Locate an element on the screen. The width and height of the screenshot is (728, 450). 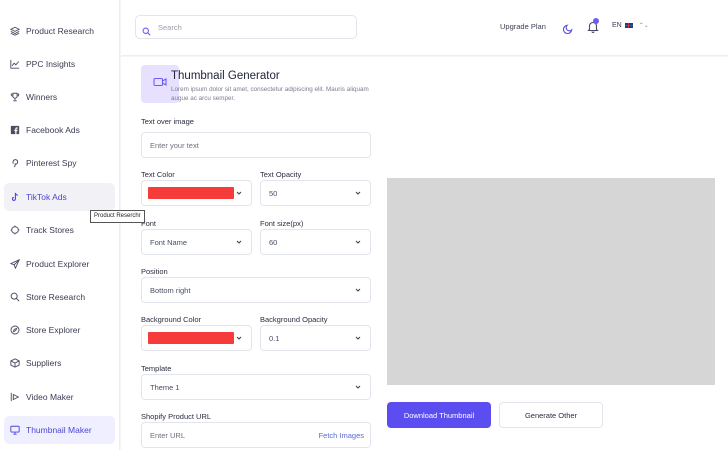
shopify-url-field: Fetch Images is located at coordinates (256, 435).